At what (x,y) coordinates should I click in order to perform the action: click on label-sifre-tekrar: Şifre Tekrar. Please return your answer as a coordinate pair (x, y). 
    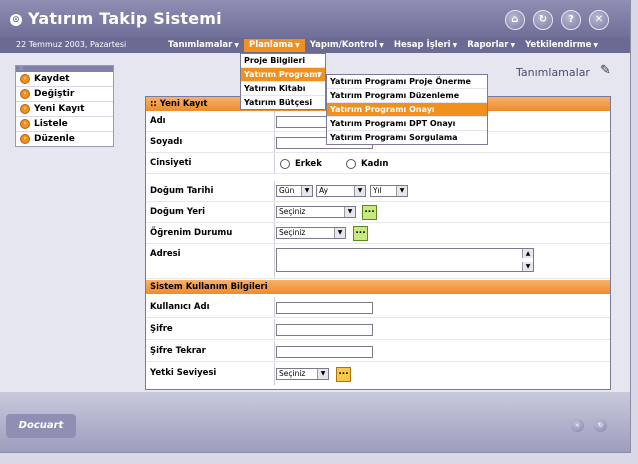
    Looking at the image, I should click on (178, 351).